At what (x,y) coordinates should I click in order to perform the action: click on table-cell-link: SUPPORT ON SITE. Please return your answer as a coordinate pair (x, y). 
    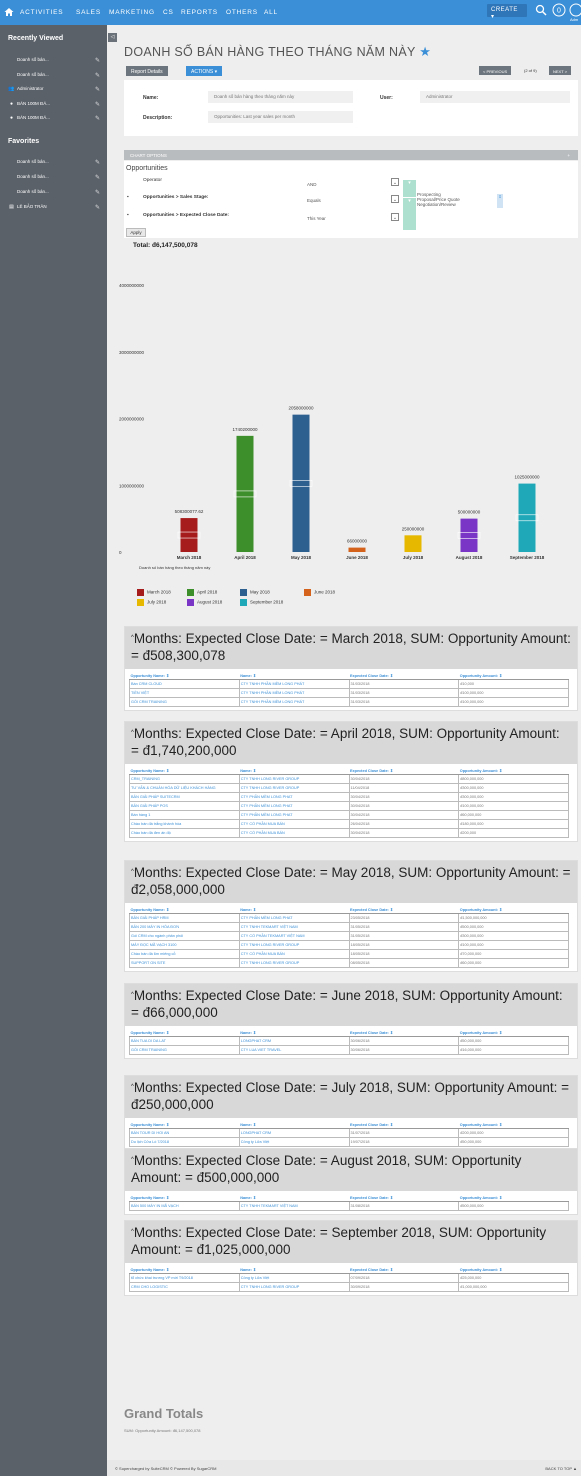
    Looking at the image, I should click on (184, 963).